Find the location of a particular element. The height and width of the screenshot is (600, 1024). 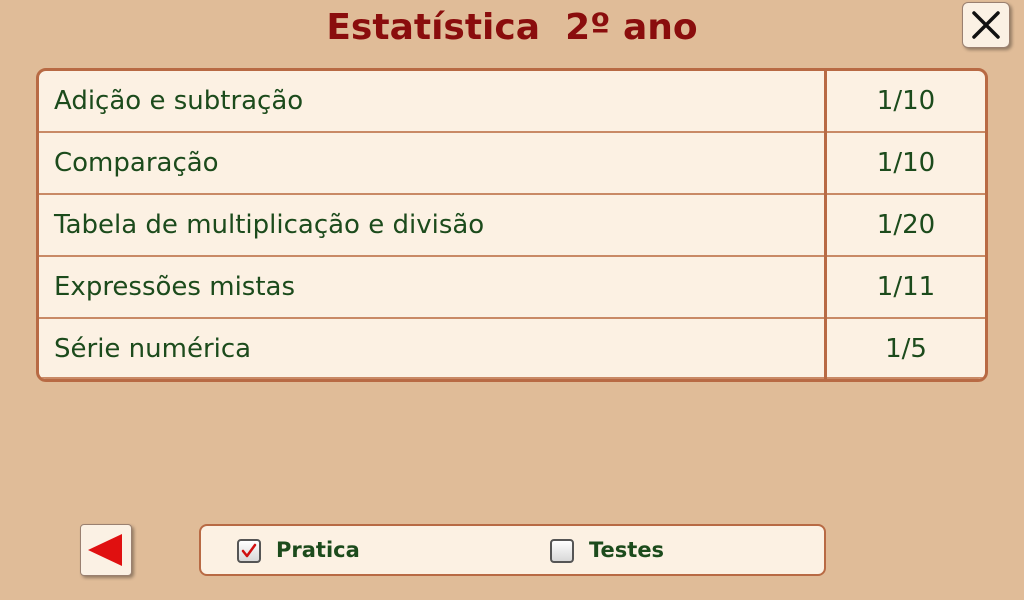

checkmark-icon is located at coordinates (249, 550).